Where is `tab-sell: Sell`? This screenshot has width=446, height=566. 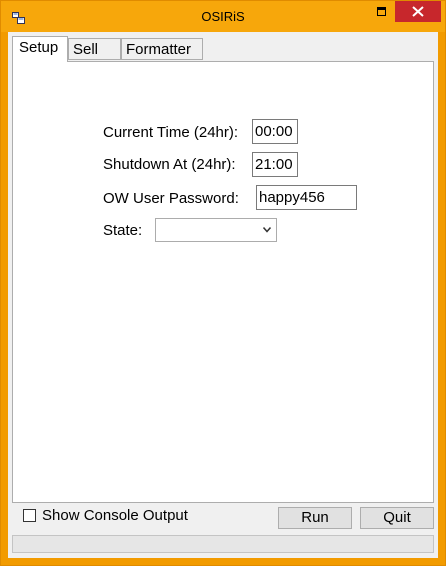 tab-sell: Sell is located at coordinates (94, 49).